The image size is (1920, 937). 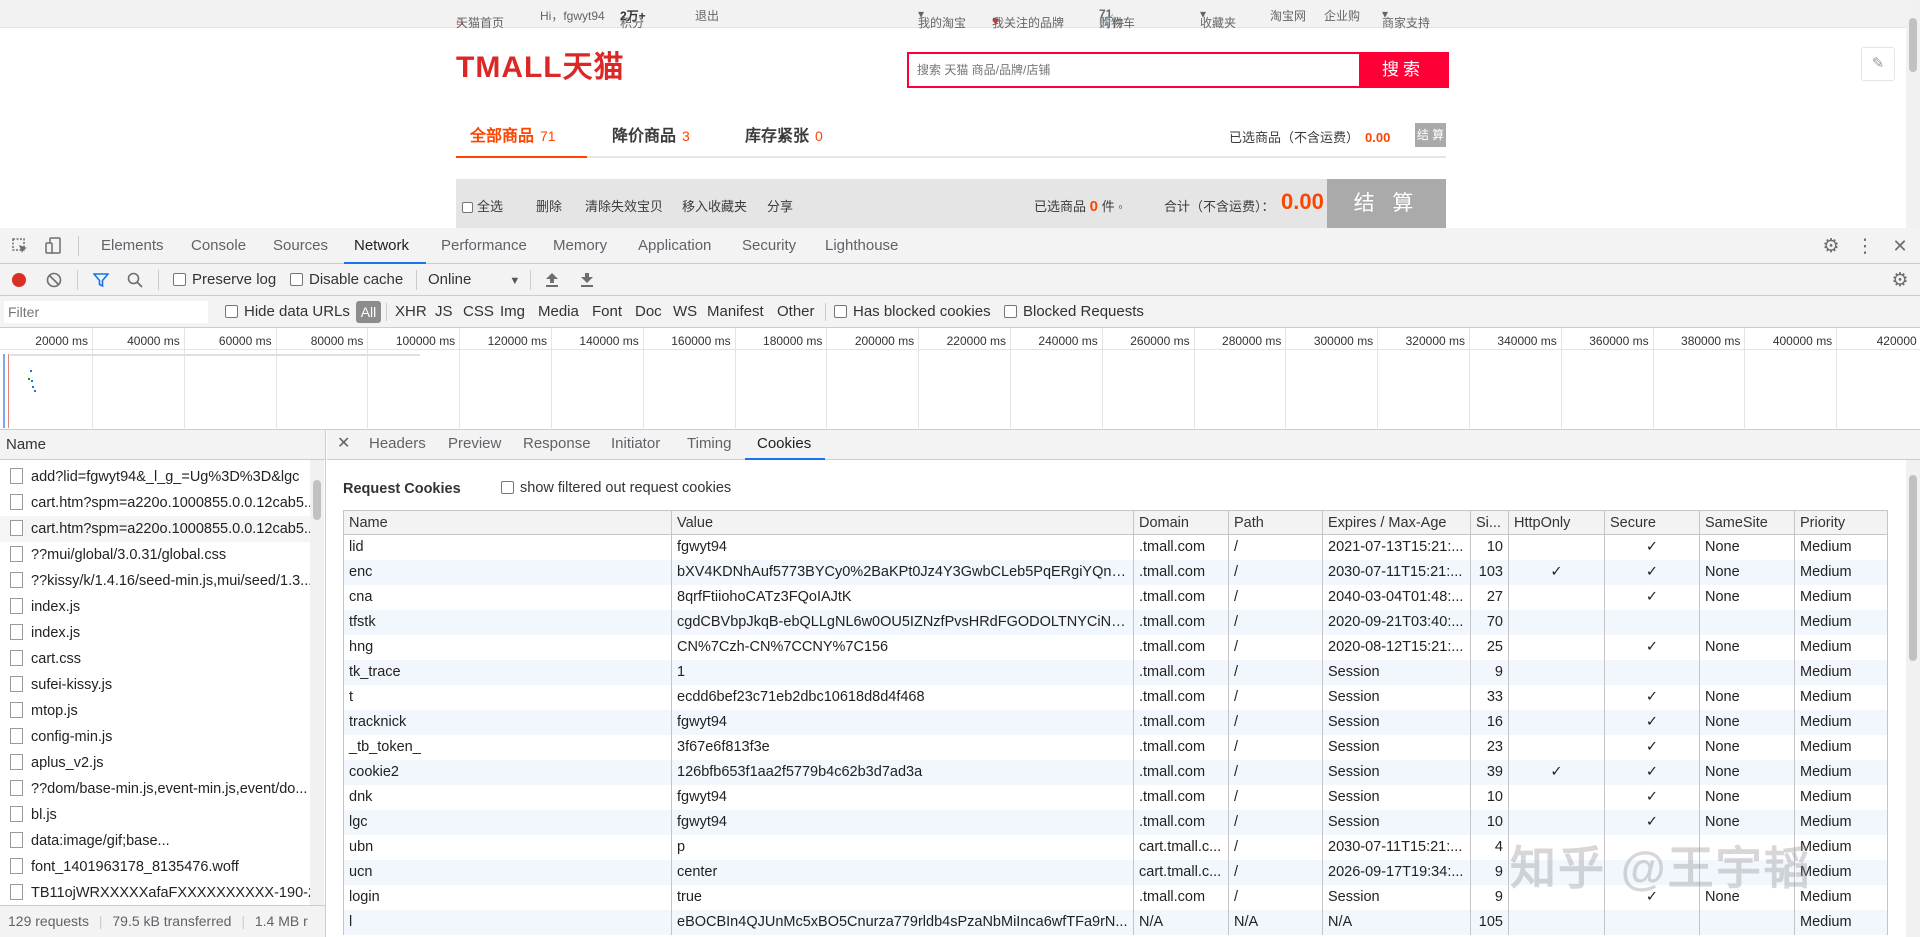 What do you see at coordinates (709, 443) in the screenshot?
I see `tab-timing: Timing` at bounding box center [709, 443].